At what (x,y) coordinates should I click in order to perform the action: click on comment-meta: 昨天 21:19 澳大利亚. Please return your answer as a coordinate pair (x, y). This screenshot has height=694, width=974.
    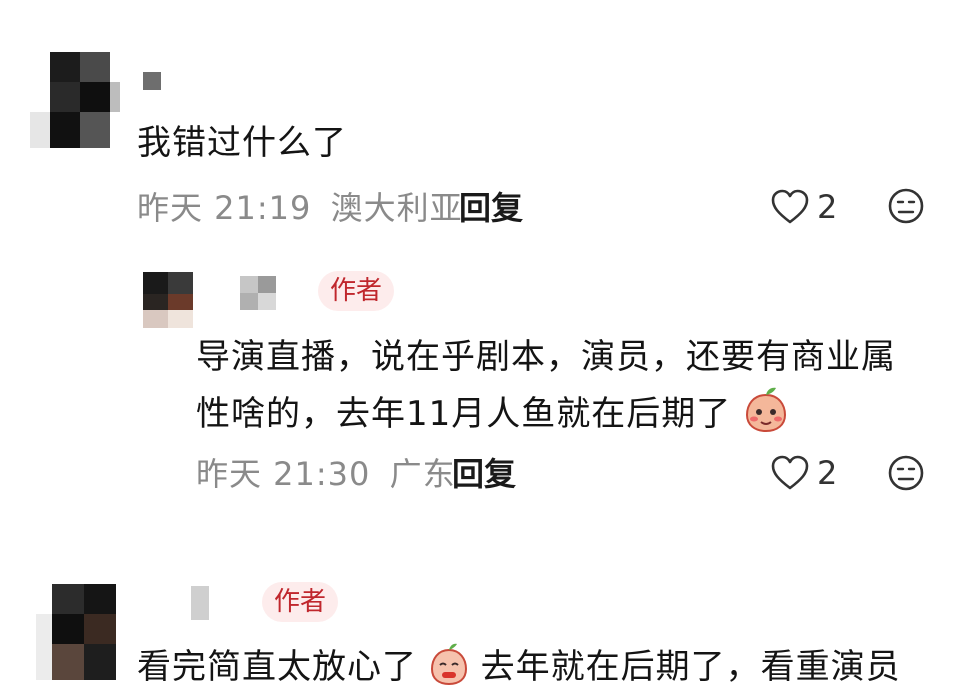
    Looking at the image, I should click on (300, 208).